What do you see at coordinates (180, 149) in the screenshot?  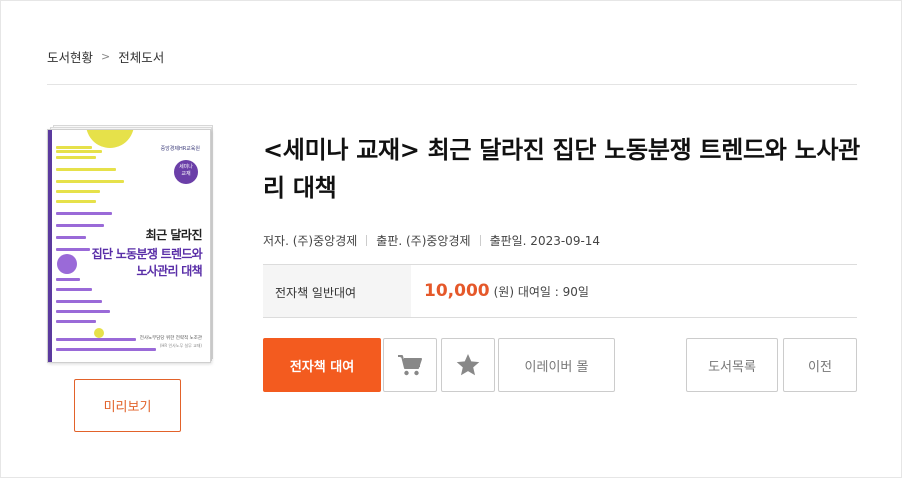 I see `cover-publisher-mark: 중앙경제HR교육원` at bounding box center [180, 149].